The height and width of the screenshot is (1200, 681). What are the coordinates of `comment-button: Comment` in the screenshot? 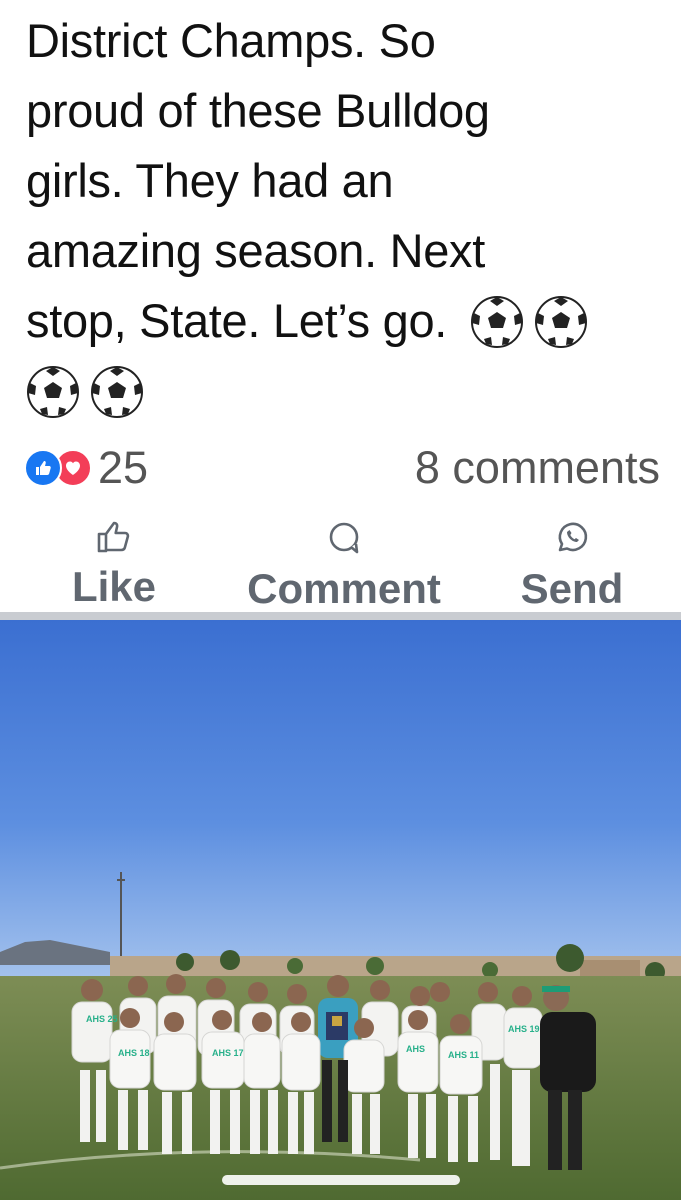 It's located at (344, 566).